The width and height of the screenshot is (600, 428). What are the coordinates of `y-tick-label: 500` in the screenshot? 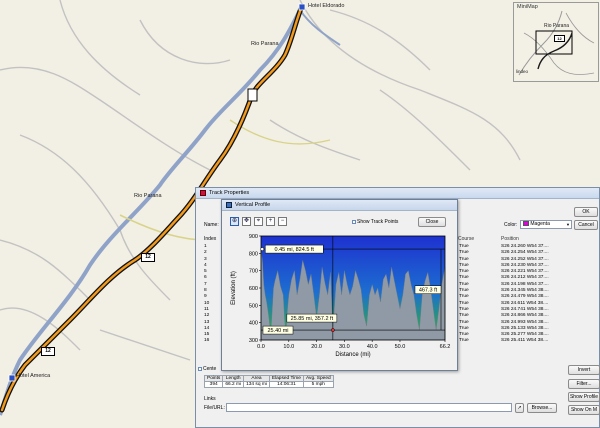 It's located at (253, 306).